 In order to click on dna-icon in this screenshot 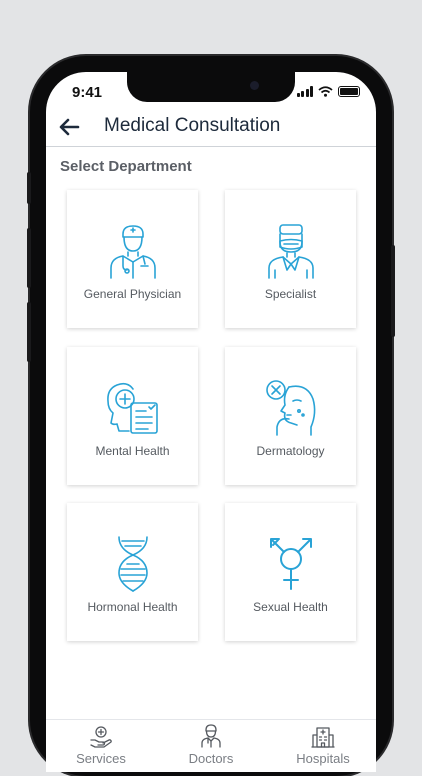, I will do `click(133, 564)`.